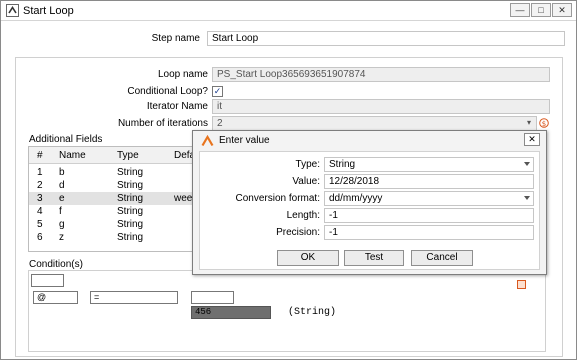 The width and height of the screenshot is (577, 360). I want to click on conversion-format-value: dd/mm/yyyy, so click(356, 198).